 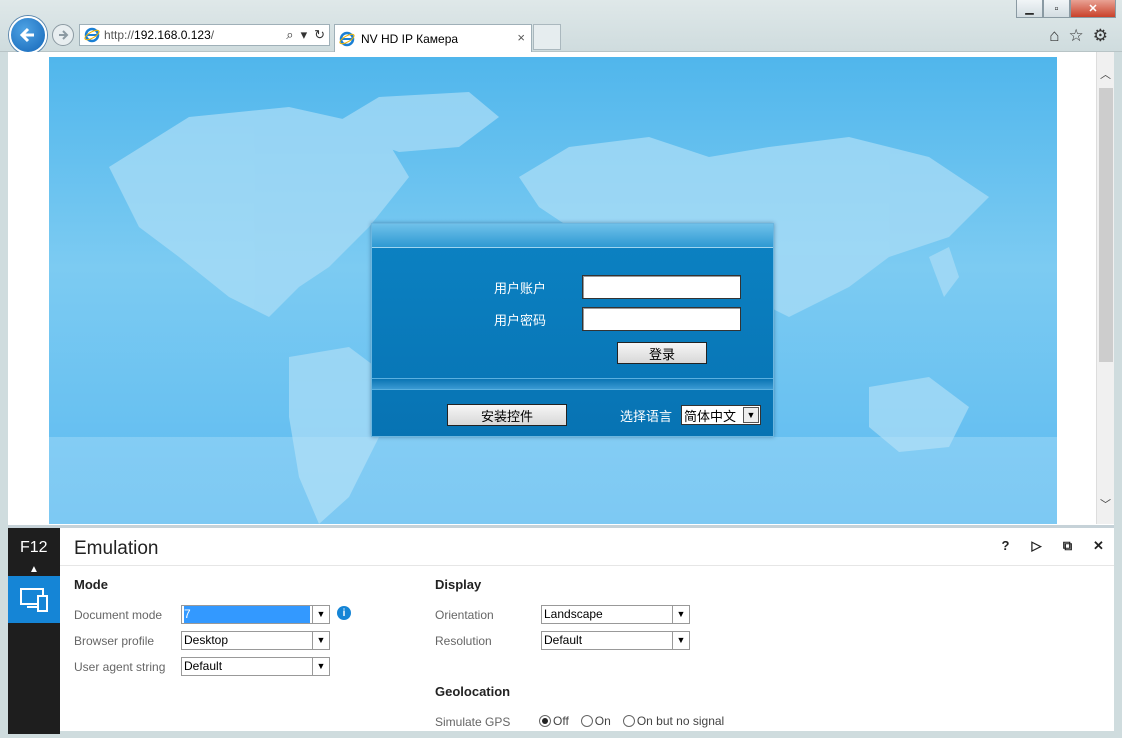 I want to click on close-window-button: ✕, so click(x=1093, y=9).